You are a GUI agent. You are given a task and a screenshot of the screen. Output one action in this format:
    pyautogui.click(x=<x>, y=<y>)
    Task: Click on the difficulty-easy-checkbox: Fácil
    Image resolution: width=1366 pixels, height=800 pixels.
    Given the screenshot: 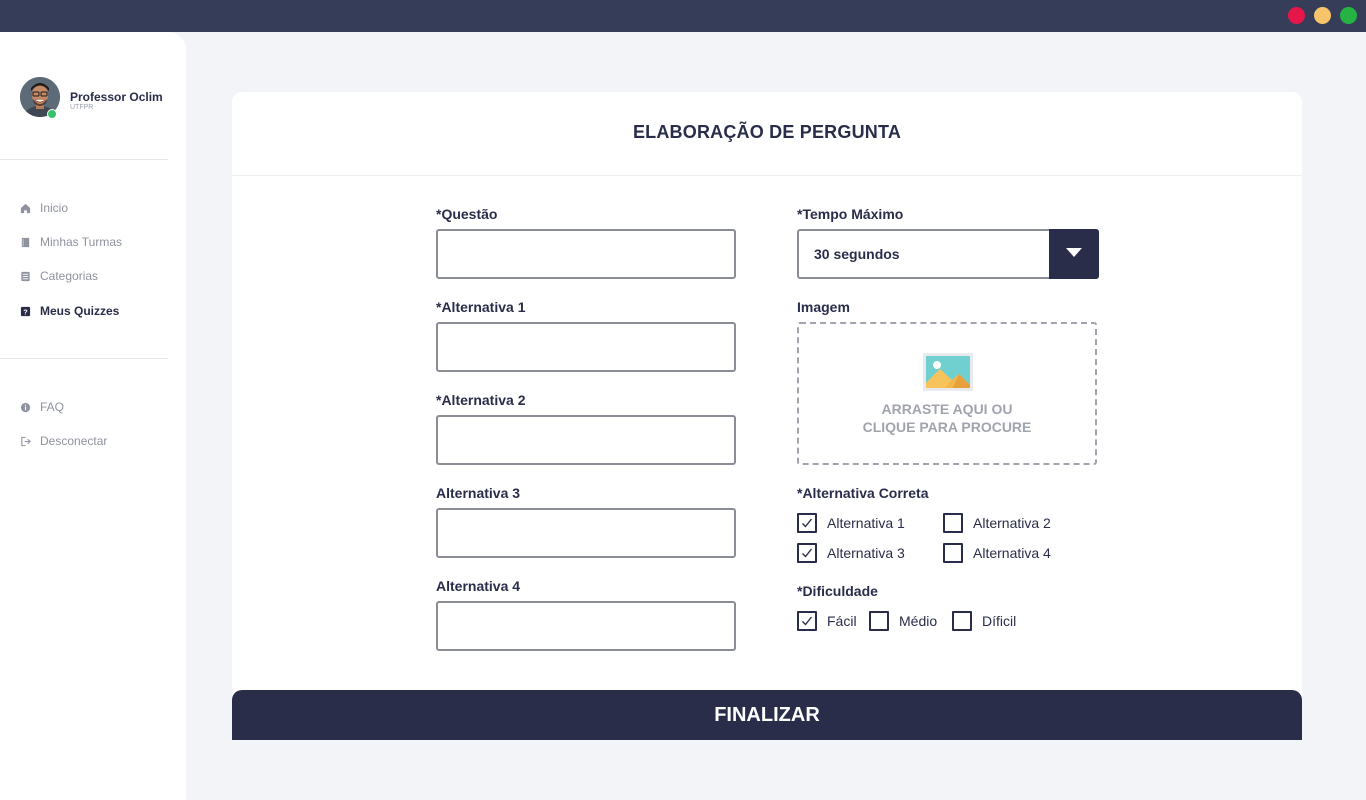 What is the action you would take?
    pyautogui.click(x=827, y=621)
    